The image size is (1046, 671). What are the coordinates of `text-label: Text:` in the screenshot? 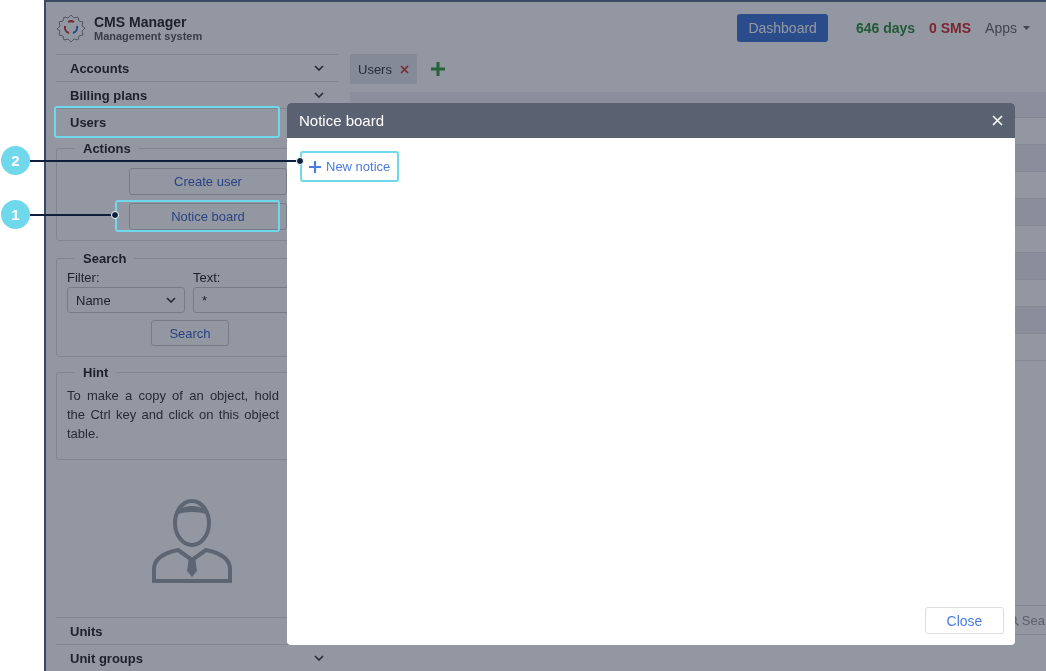 It's located at (207, 277).